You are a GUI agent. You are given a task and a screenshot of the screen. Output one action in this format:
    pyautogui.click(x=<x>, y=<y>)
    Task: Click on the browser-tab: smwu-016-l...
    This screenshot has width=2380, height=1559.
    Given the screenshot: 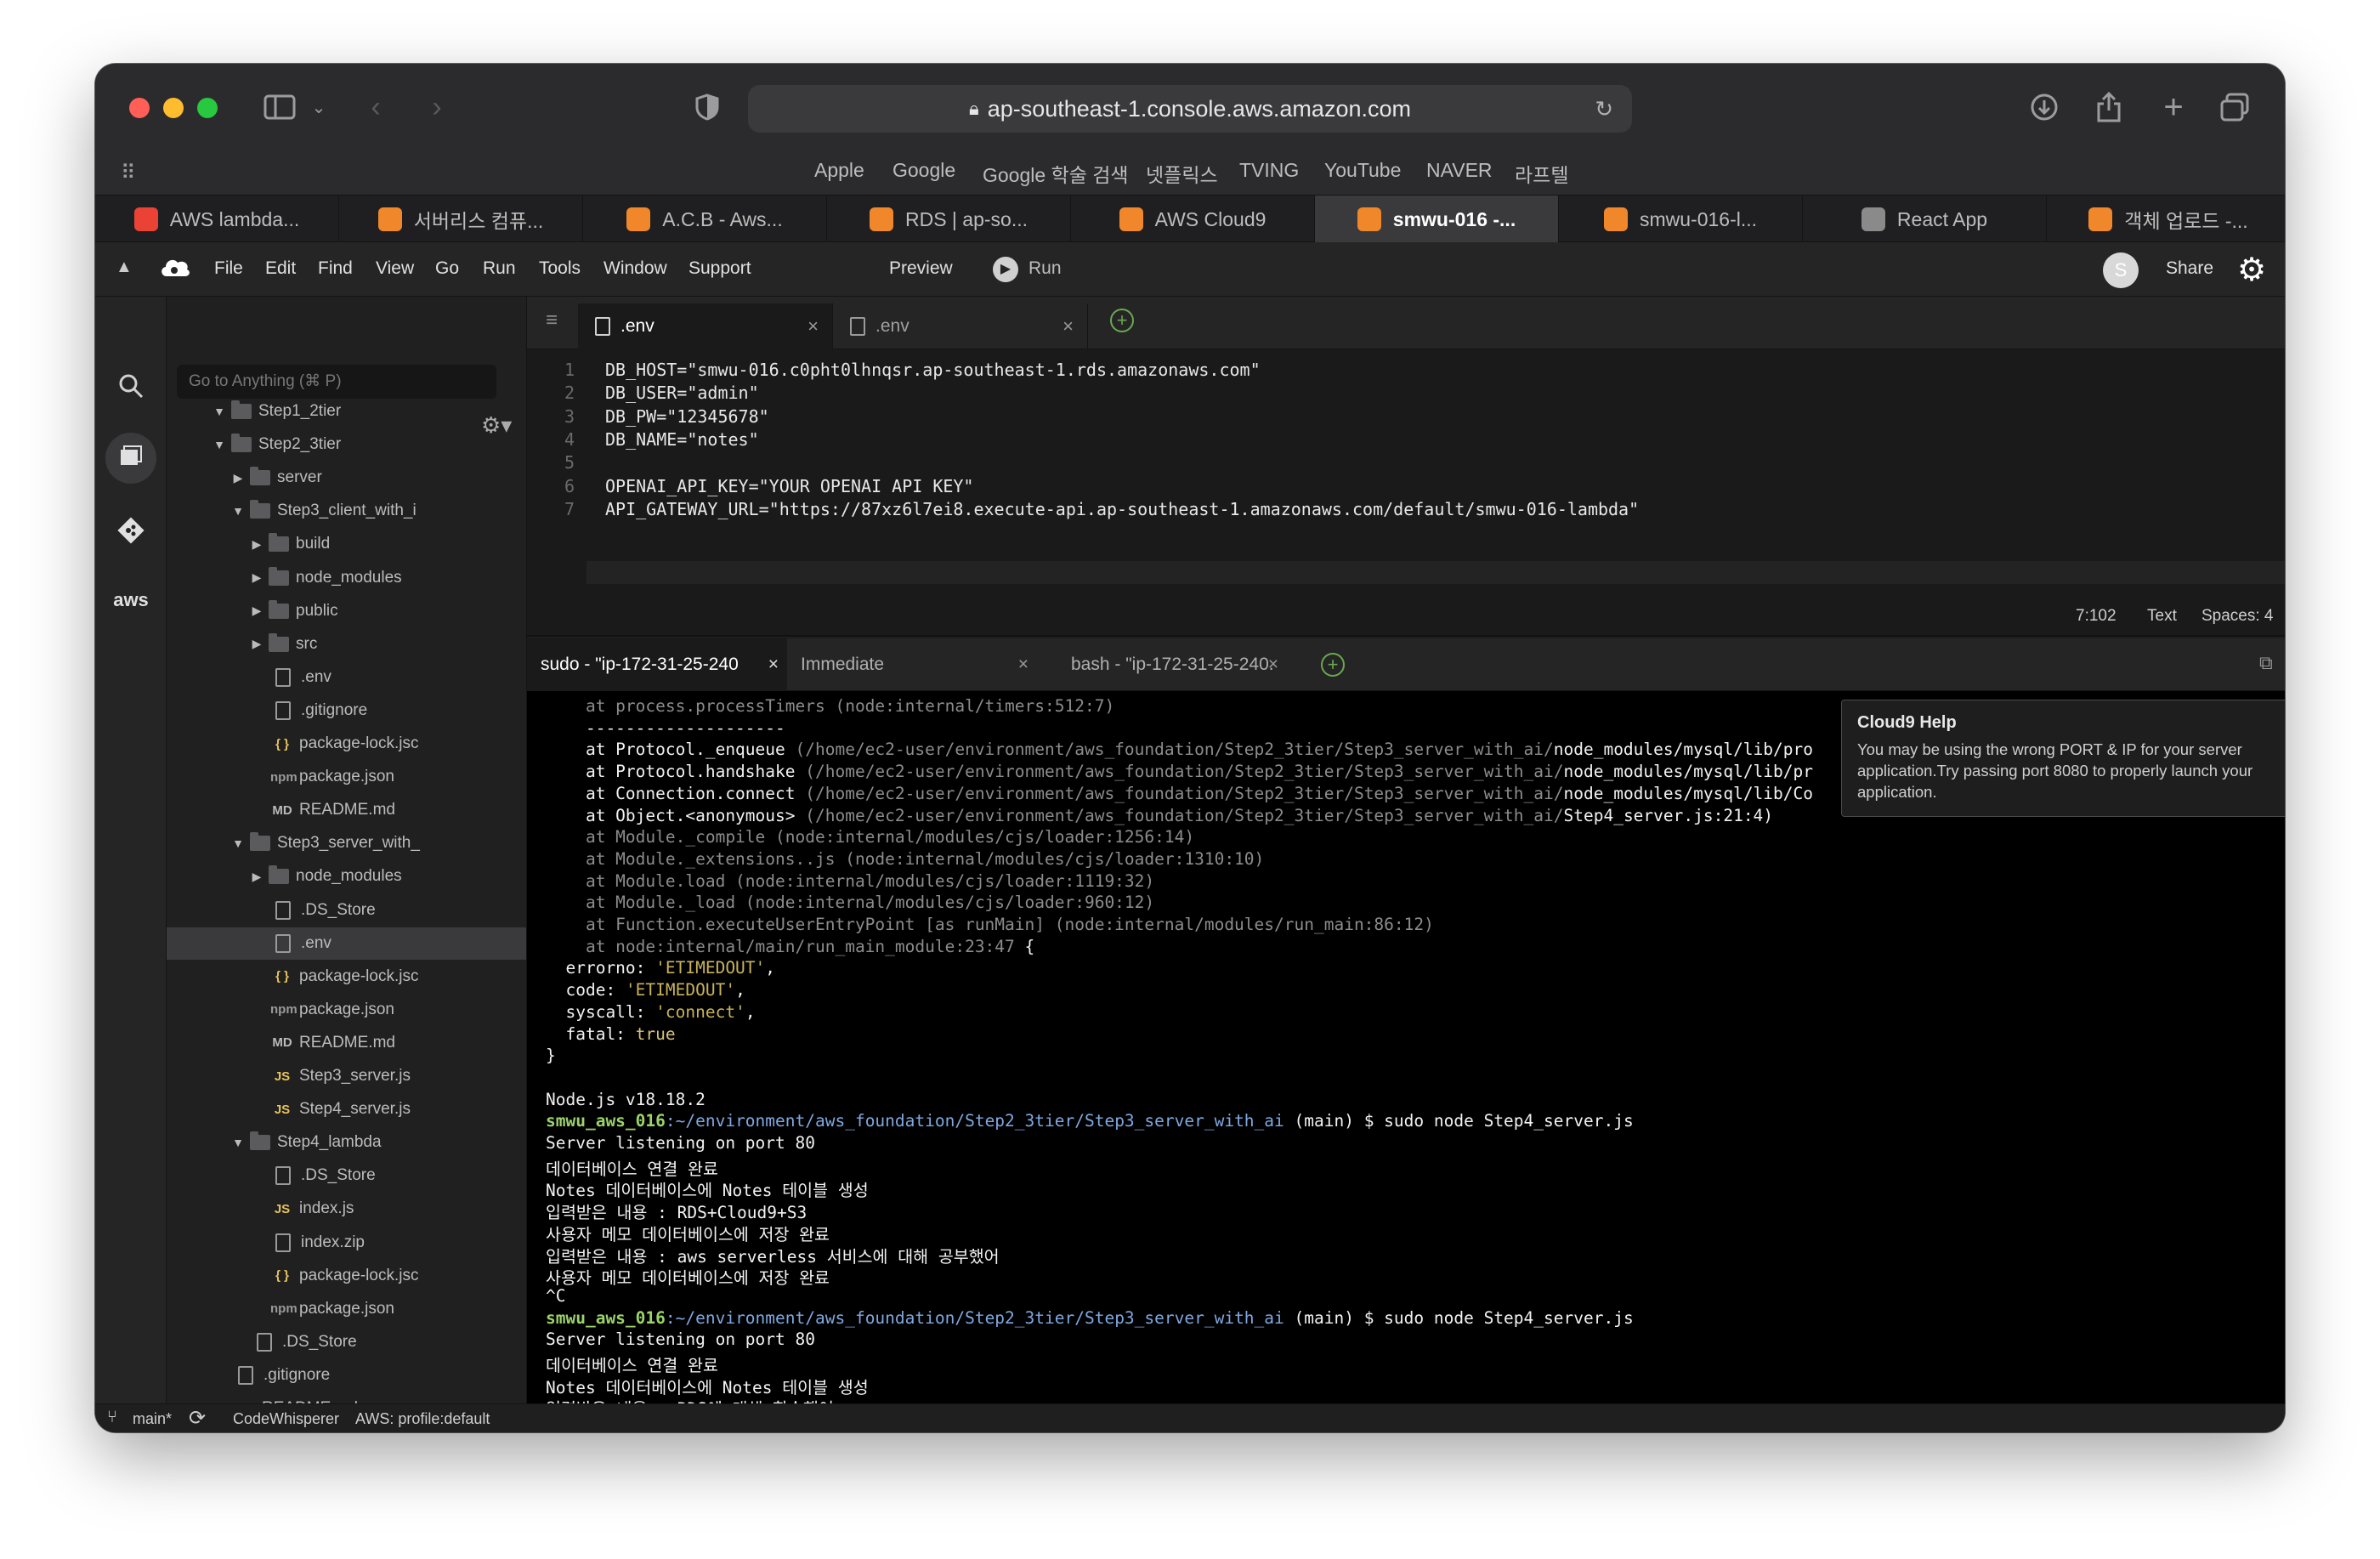 What is the action you would take?
    pyautogui.click(x=1681, y=220)
    